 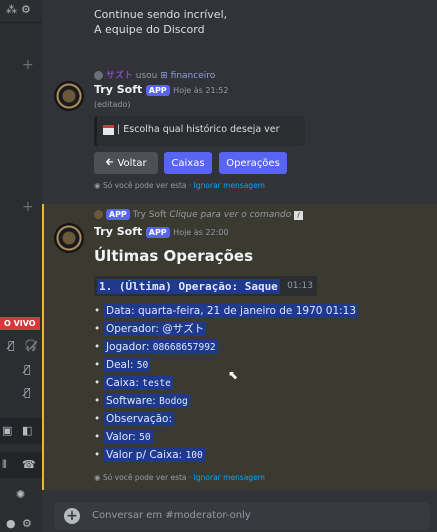 I want to click on reply-reference: サズト usou ⊞ financeiro, so click(x=154, y=74).